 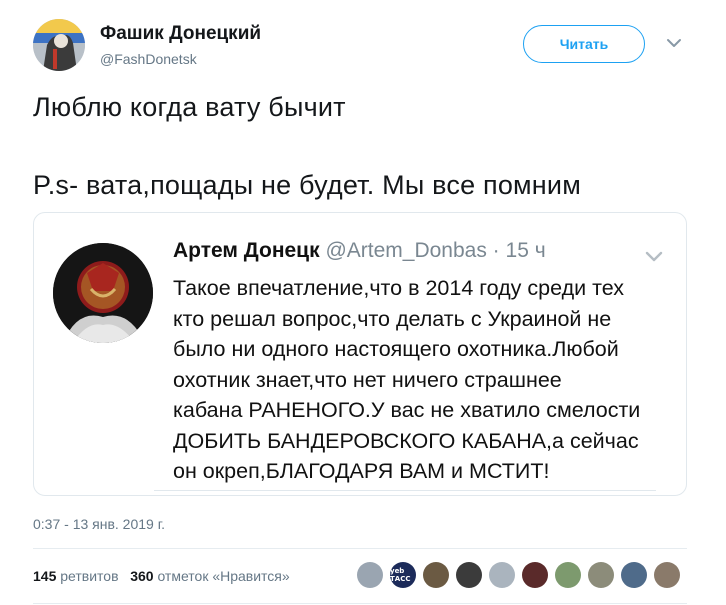 I want to click on quoted-inner-divider, so click(x=405, y=492).